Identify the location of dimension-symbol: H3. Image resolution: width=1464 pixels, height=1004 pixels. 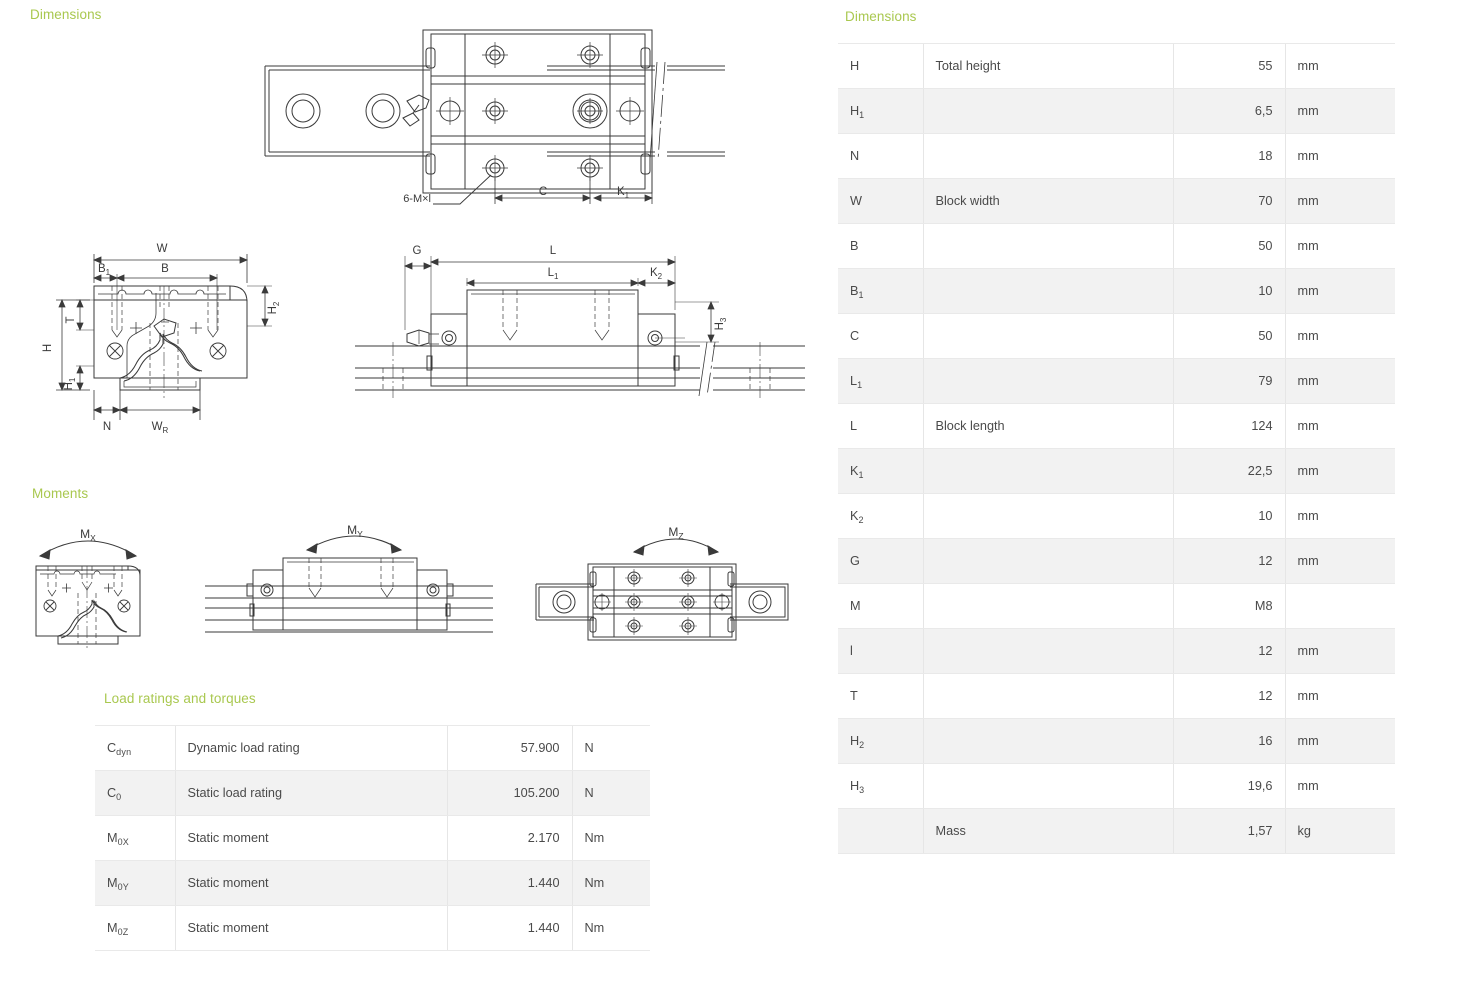
(880, 786).